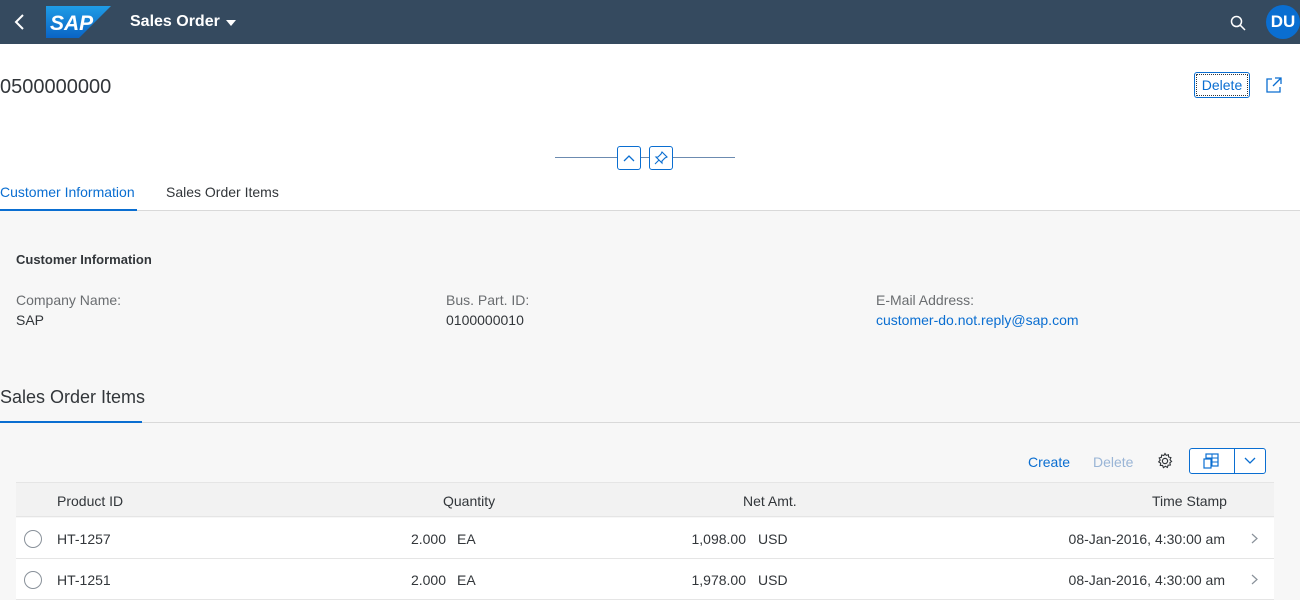 The image size is (1300, 600). I want to click on search-icon, so click(1238, 23).